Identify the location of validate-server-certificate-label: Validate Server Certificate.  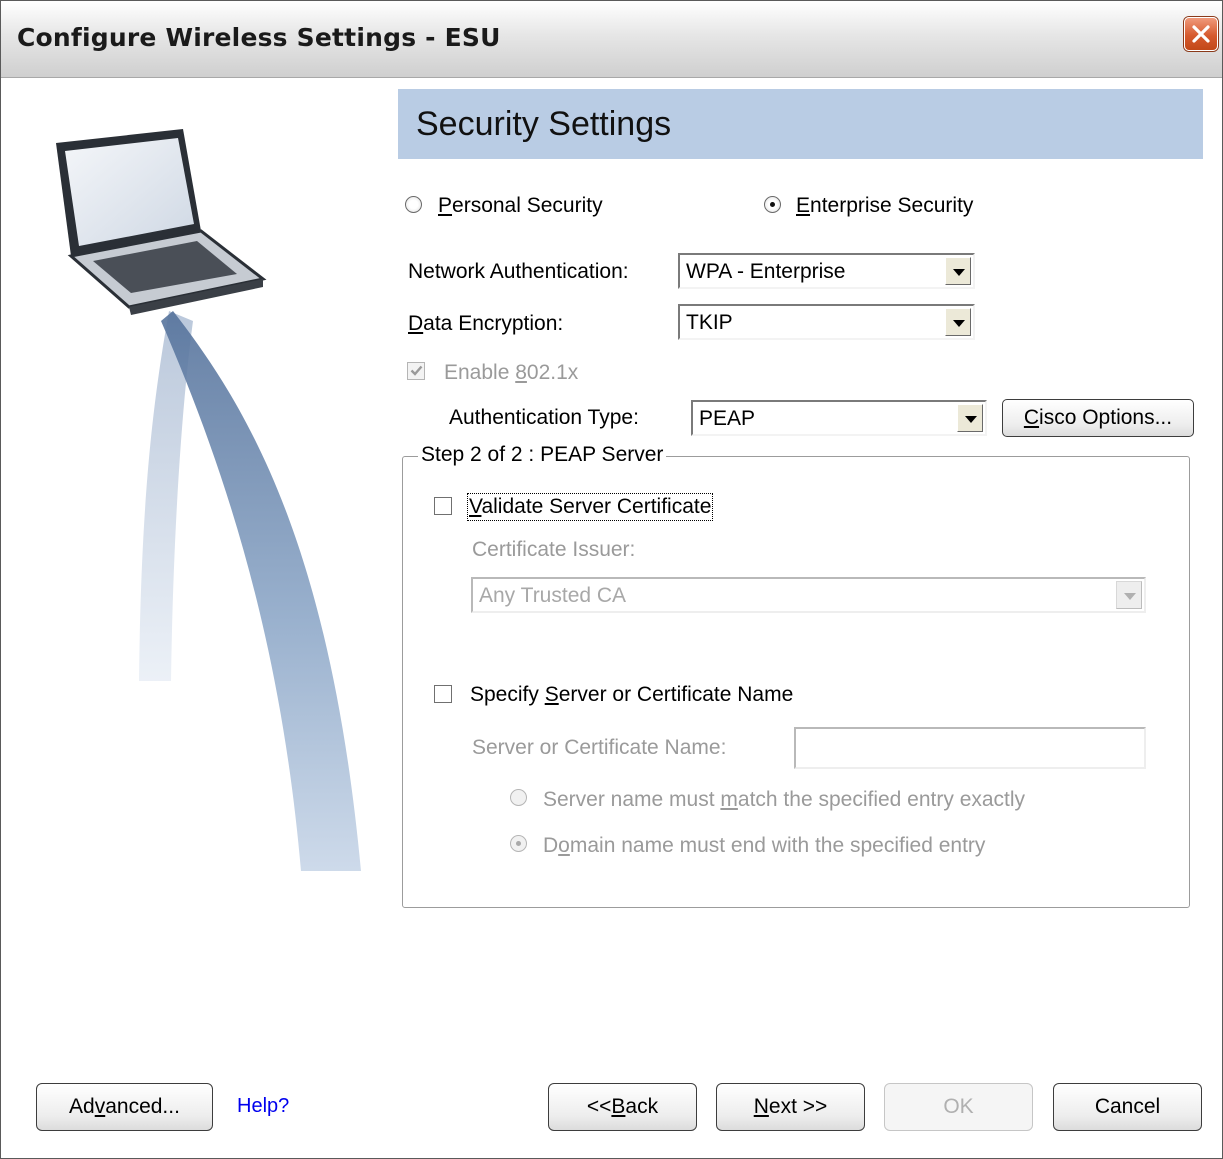
(590, 507).